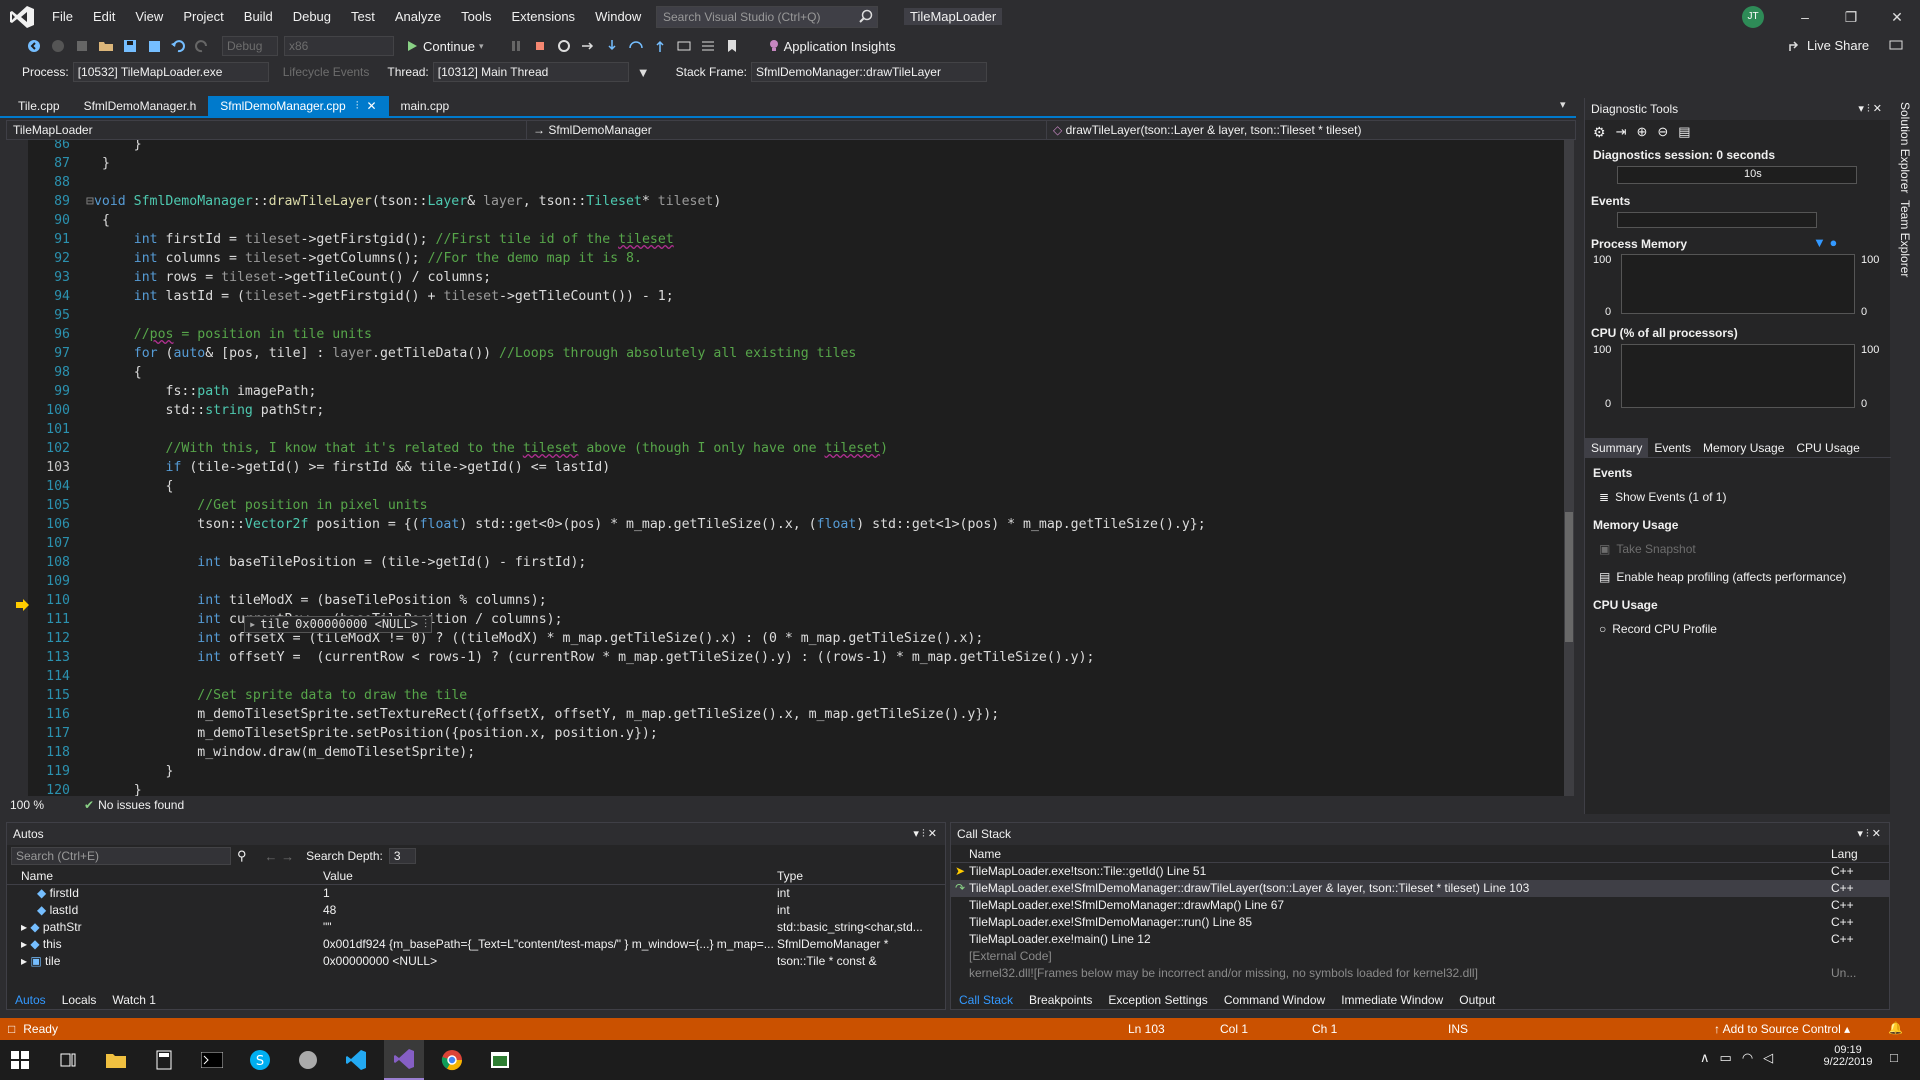 This screenshot has width=1920, height=1080. I want to click on menu-file: File, so click(62, 17).